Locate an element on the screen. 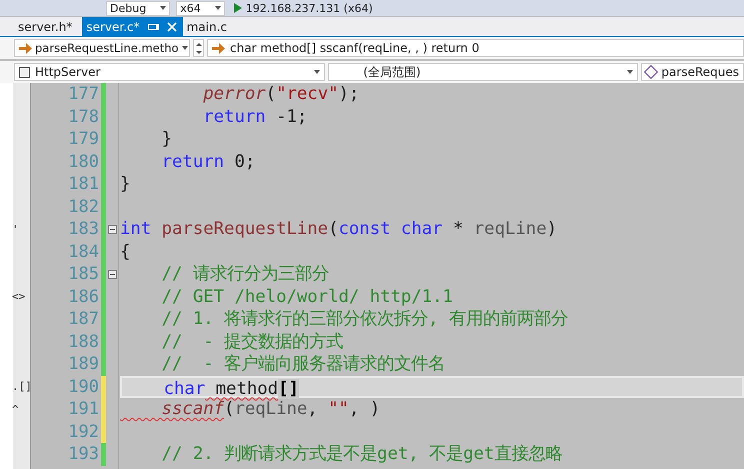  code-text: 0; is located at coordinates (244, 162).